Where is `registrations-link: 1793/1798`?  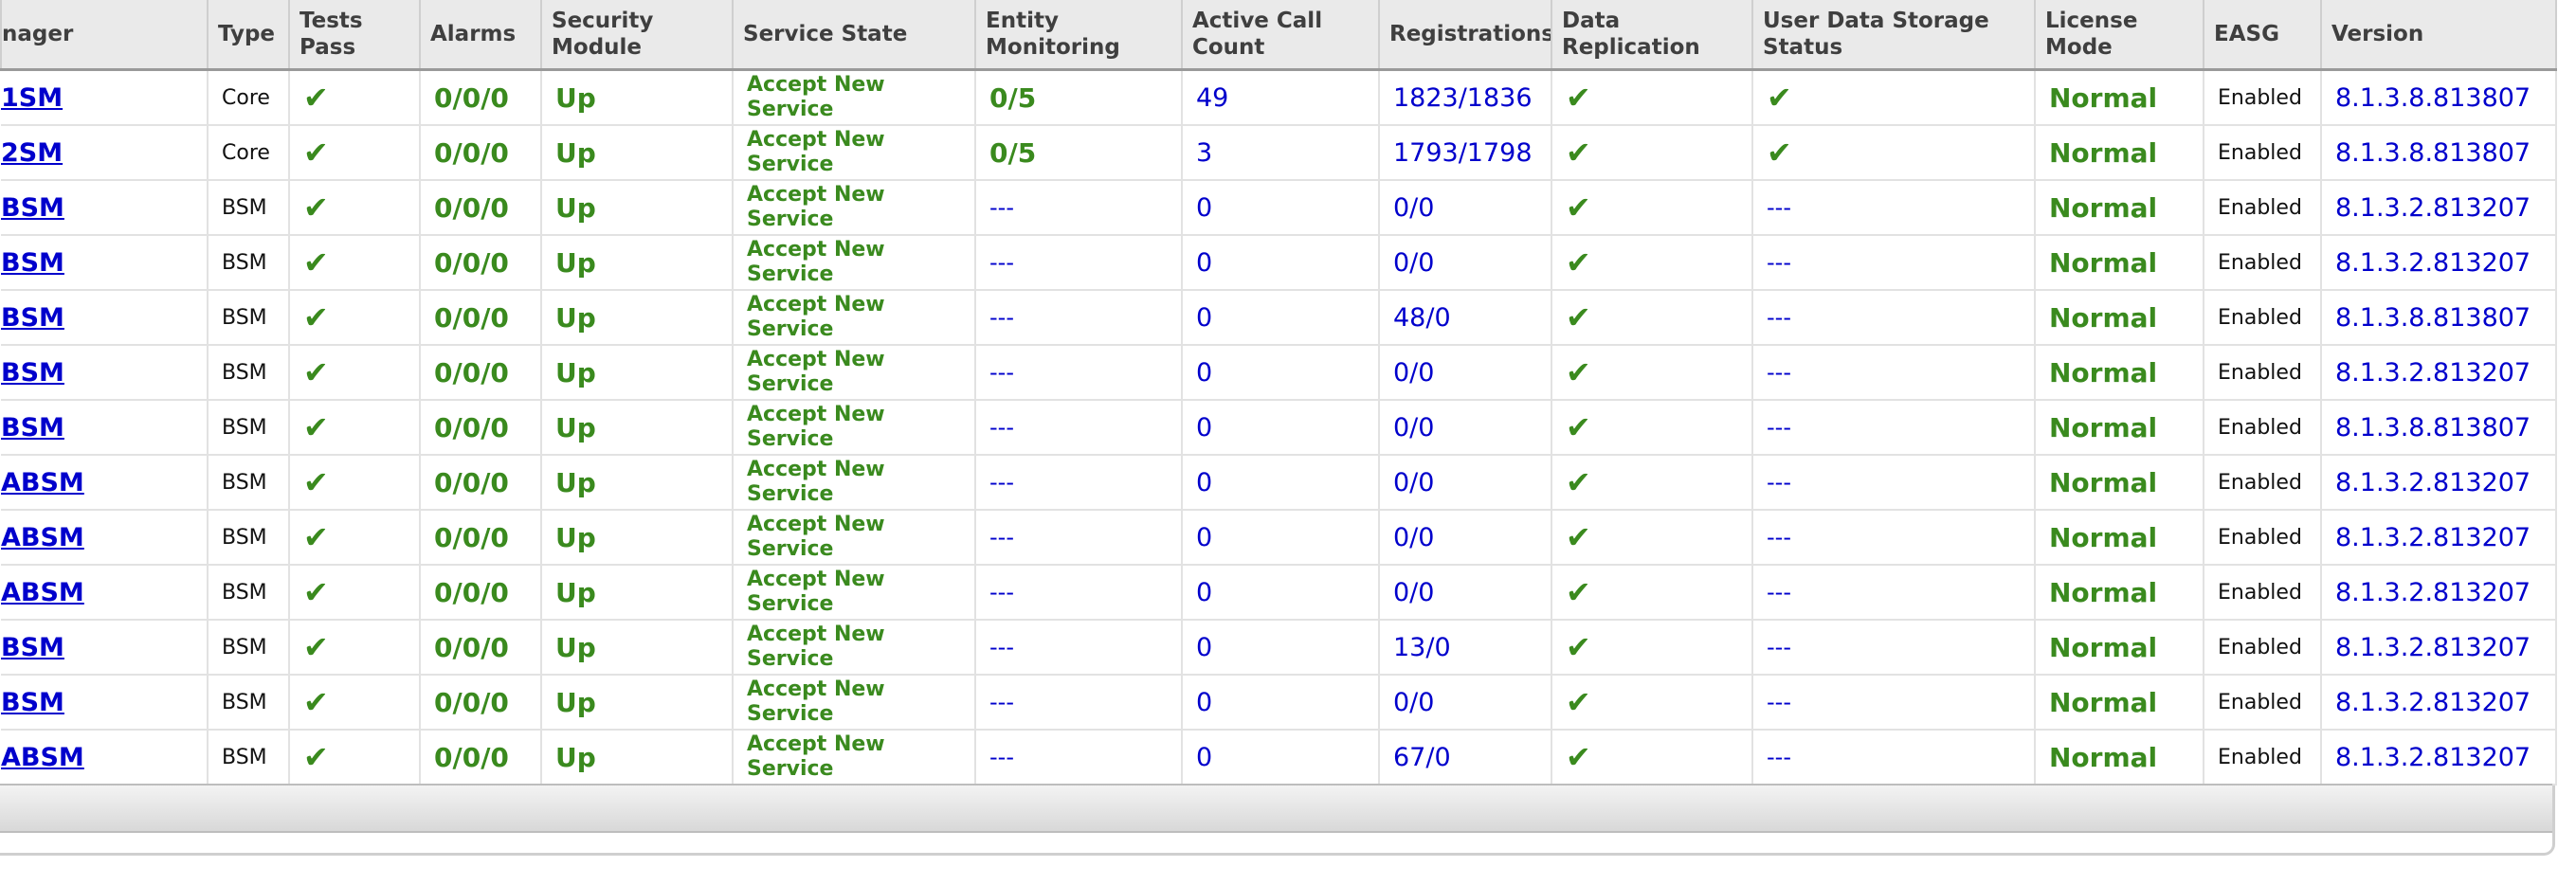
registrations-link: 1793/1798 is located at coordinates (1463, 153).